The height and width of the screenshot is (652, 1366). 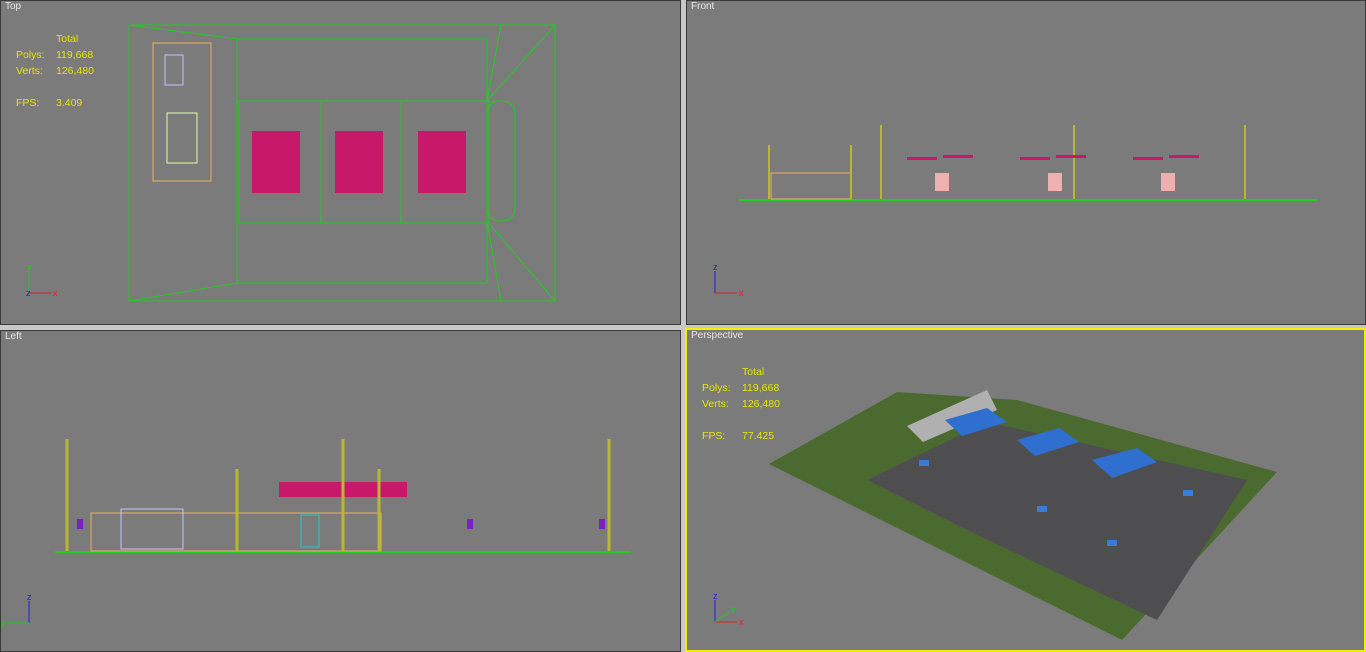 I want to click on left-wireframe, so click(x=343, y=496).